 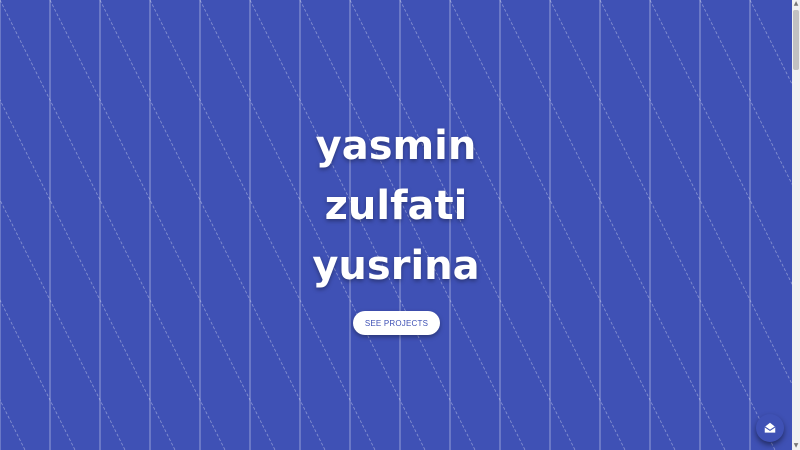 What do you see at coordinates (396, 266) in the screenshot?
I see `name-line-last: yusrina` at bounding box center [396, 266].